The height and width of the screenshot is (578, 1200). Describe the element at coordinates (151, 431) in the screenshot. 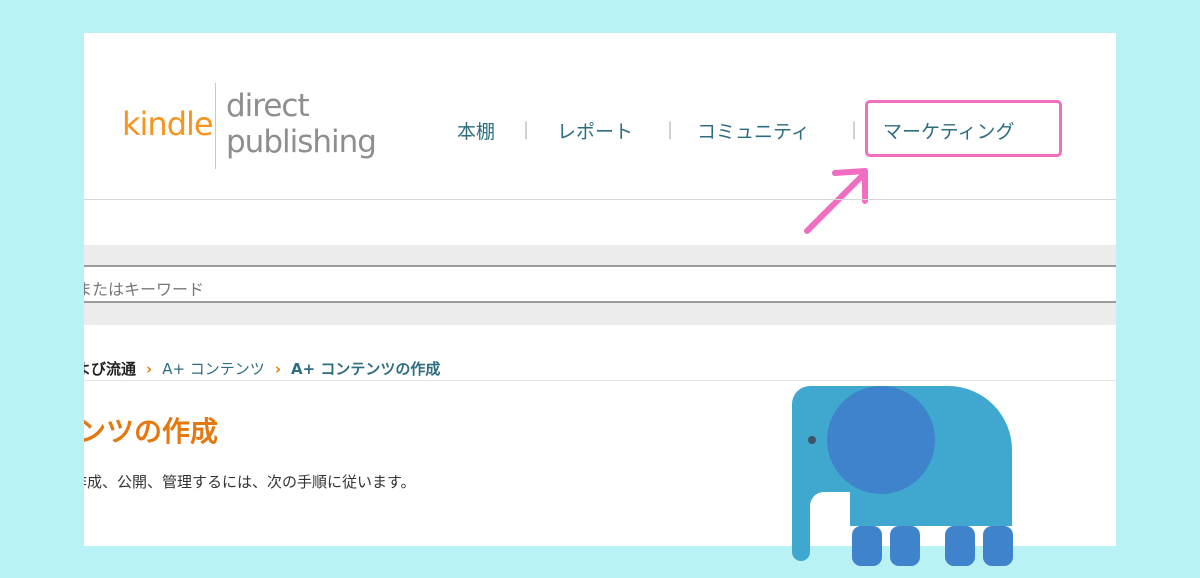

I see `page-title: ンツの作成` at that location.